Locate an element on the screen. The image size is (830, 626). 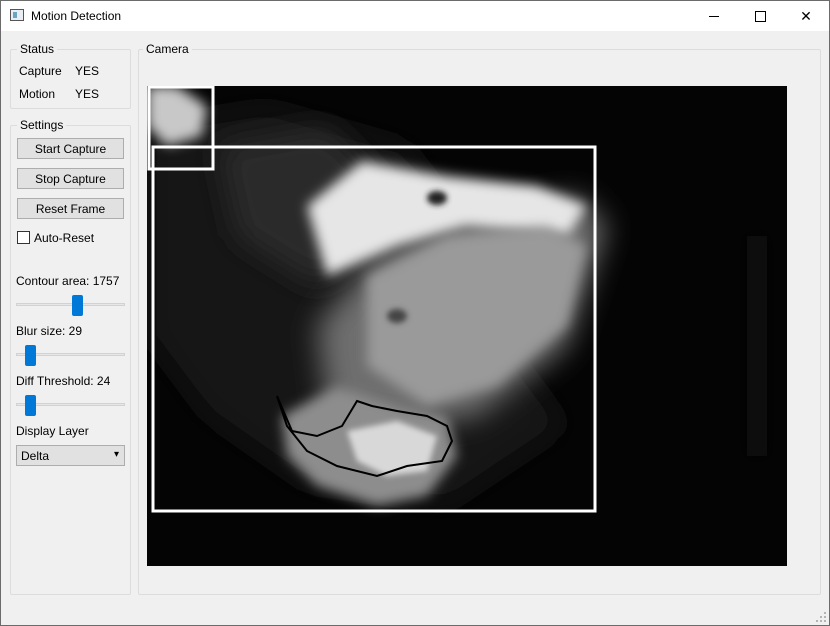
motion-status-label: Motion is located at coordinates (37, 94).